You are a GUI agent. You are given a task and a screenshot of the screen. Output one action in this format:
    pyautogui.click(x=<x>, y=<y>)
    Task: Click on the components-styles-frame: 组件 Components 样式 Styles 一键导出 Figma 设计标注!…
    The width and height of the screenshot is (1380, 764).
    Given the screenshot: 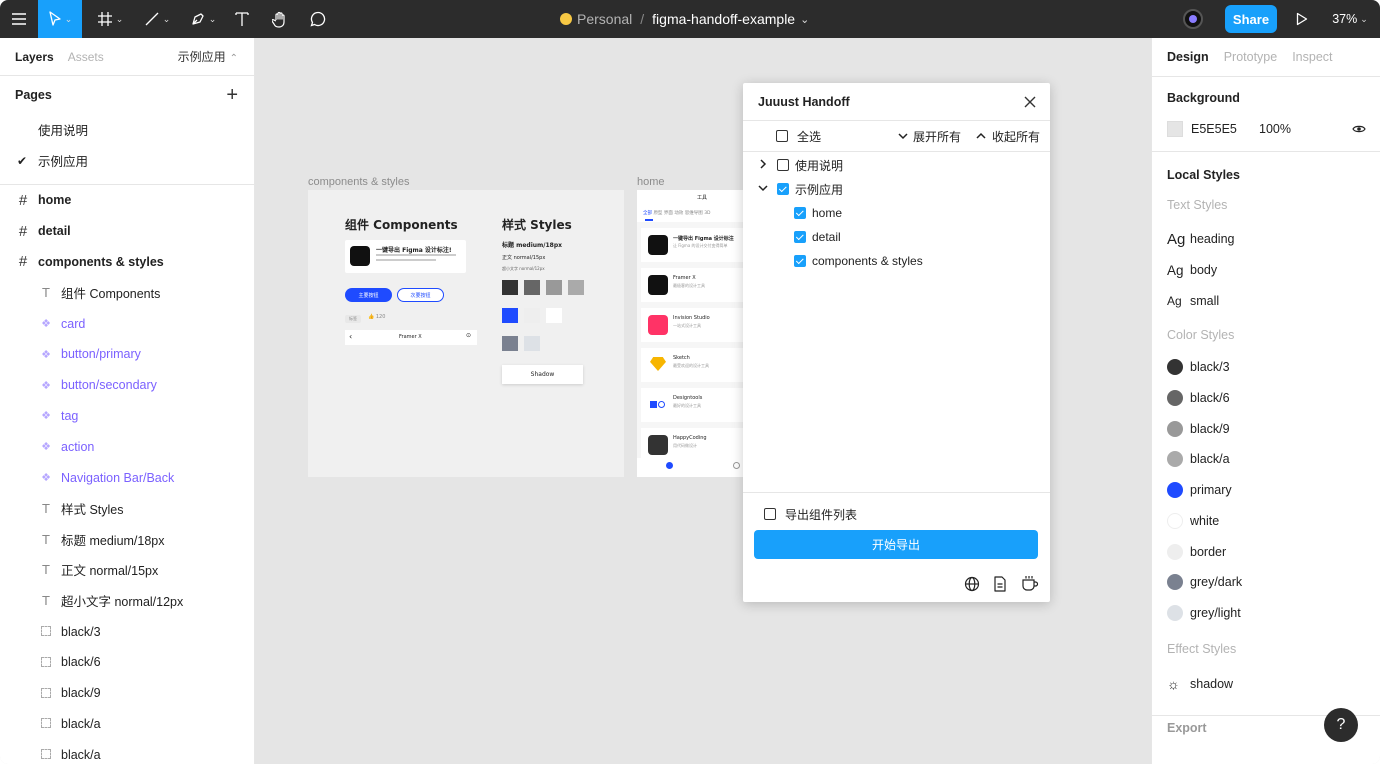 What is the action you would take?
    pyautogui.click(x=466, y=333)
    